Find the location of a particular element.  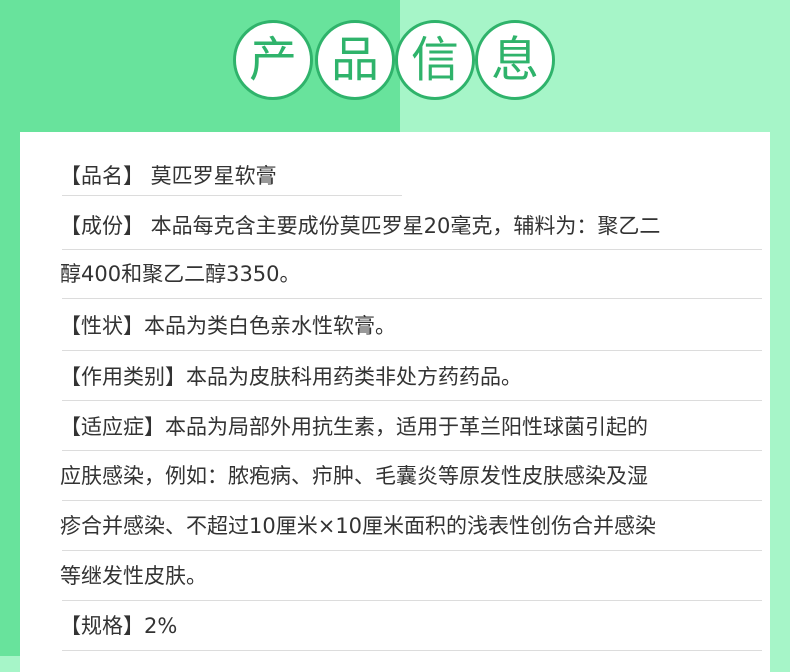

indication-line-3: 疹合并感染、不超过10厘米×10厘米面积的浅表性创伤合并感染 is located at coordinates (358, 526).